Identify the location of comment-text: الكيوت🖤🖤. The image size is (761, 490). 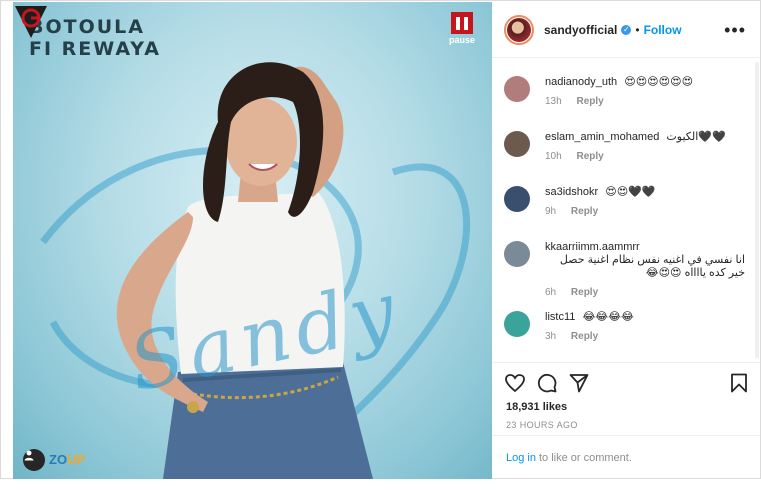
(696, 137).